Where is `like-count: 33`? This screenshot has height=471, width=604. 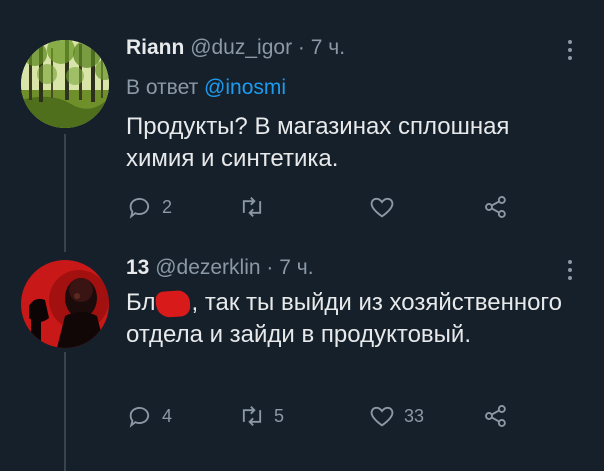 like-count: 33 is located at coordinates (414, 415).